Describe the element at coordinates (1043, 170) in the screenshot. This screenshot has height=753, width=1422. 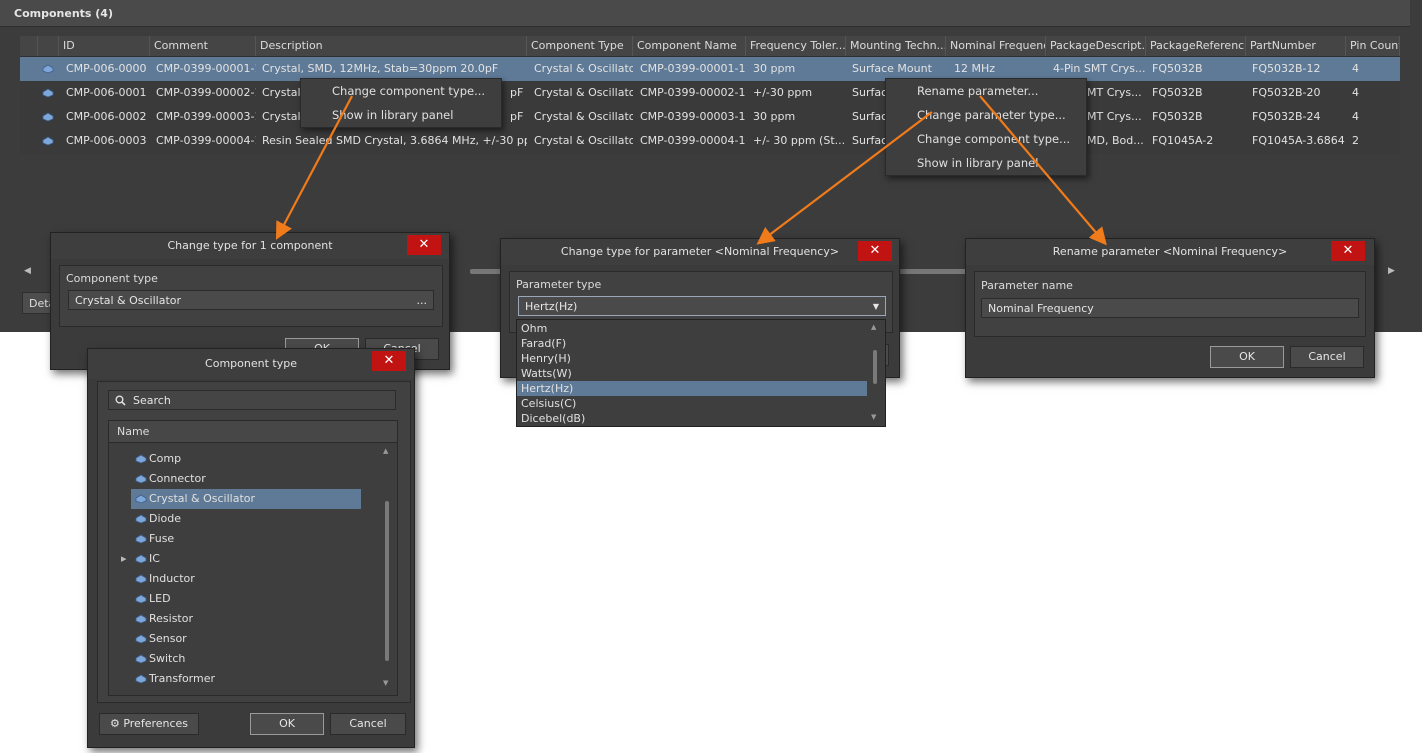
I see `arrow-to-rename-parameter` at that location.